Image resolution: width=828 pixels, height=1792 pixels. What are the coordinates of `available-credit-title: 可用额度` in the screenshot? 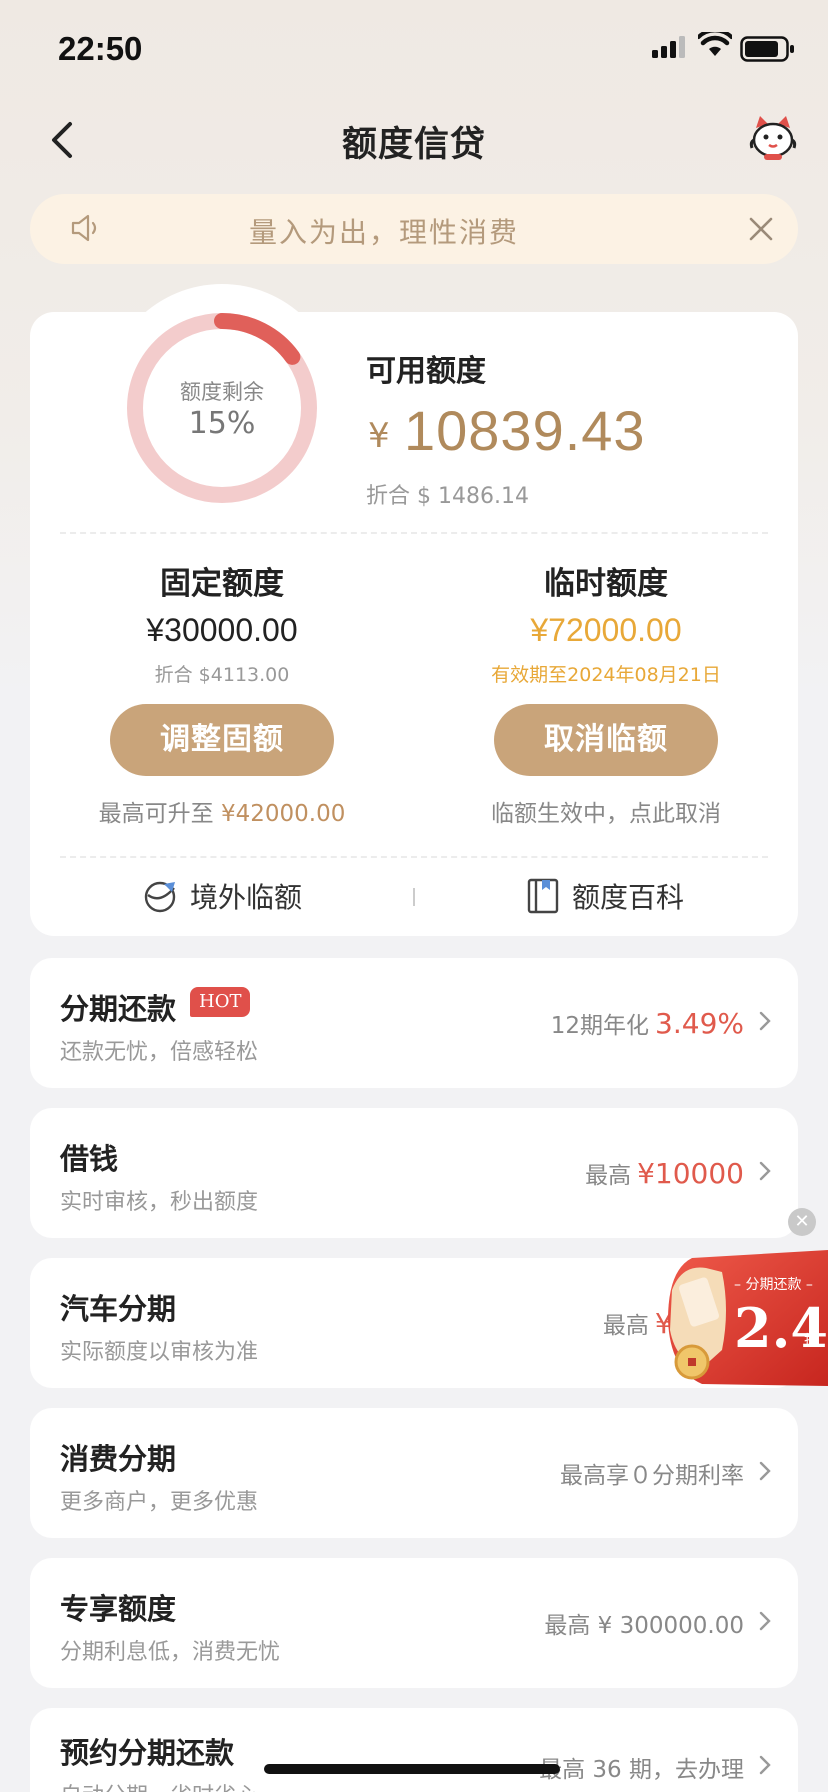 It's located at (426, 371).